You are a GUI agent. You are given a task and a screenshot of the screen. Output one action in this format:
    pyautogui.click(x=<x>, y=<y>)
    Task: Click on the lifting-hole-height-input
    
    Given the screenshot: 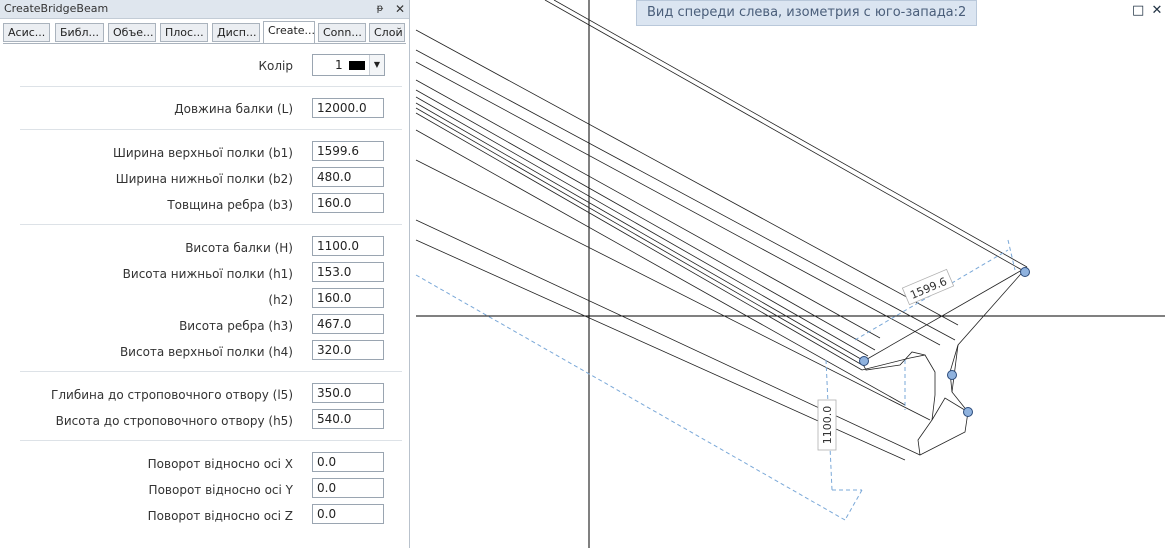 What is the action you would take?
    pyautogui.click(x=348, y=419)
    